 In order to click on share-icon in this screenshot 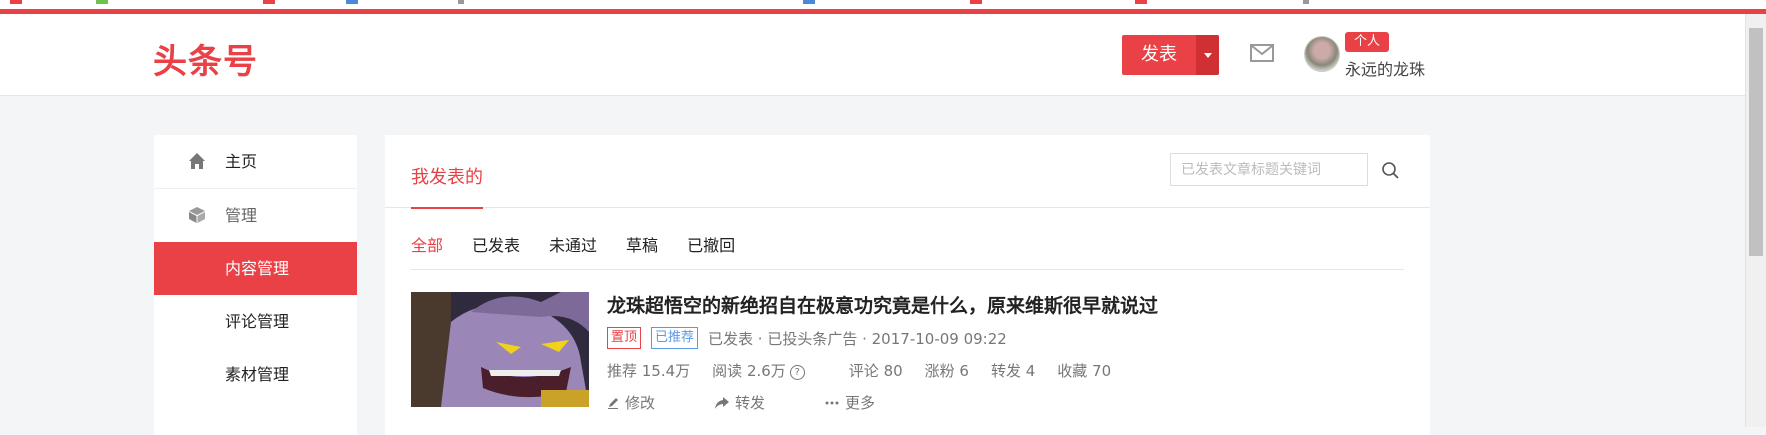, I will do `click(722, 402)`.